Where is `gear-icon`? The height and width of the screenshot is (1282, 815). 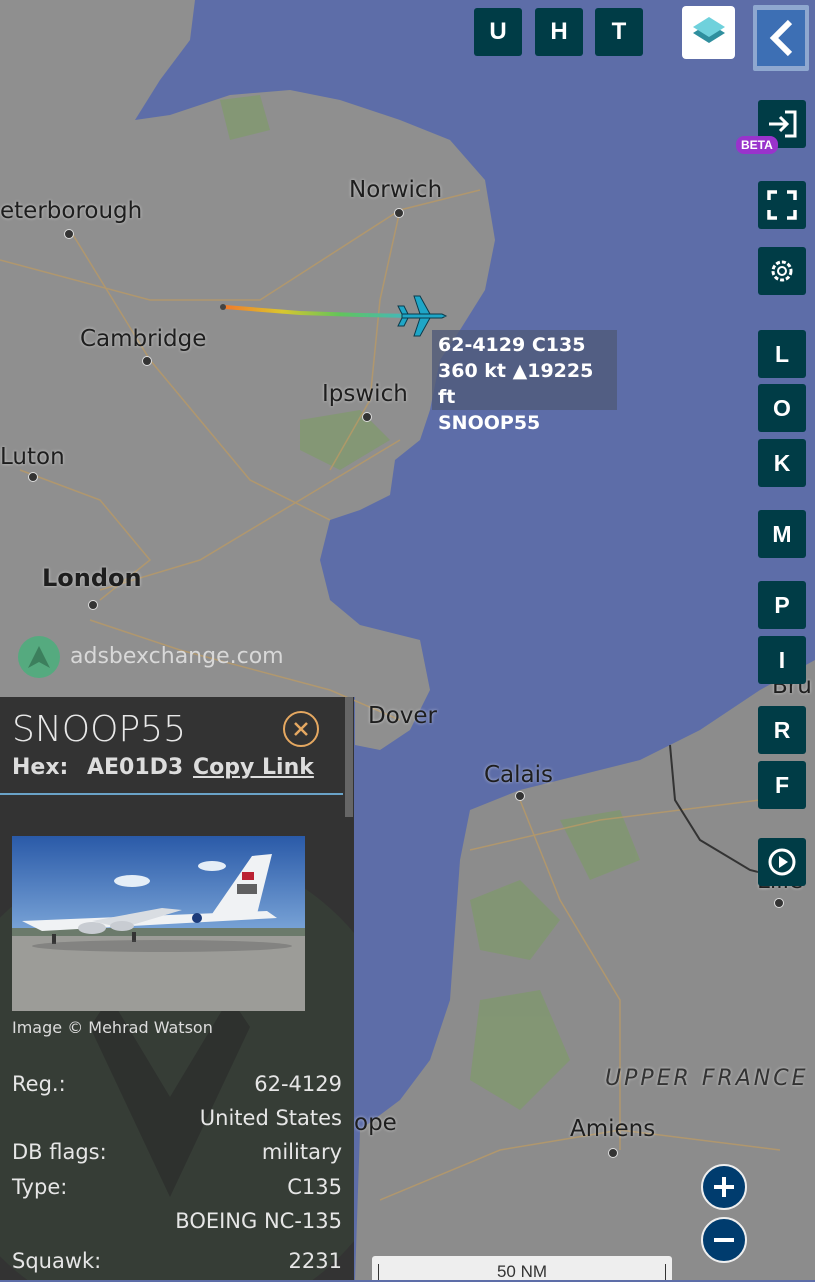 gear-icon is located at coordinates (782, 271).